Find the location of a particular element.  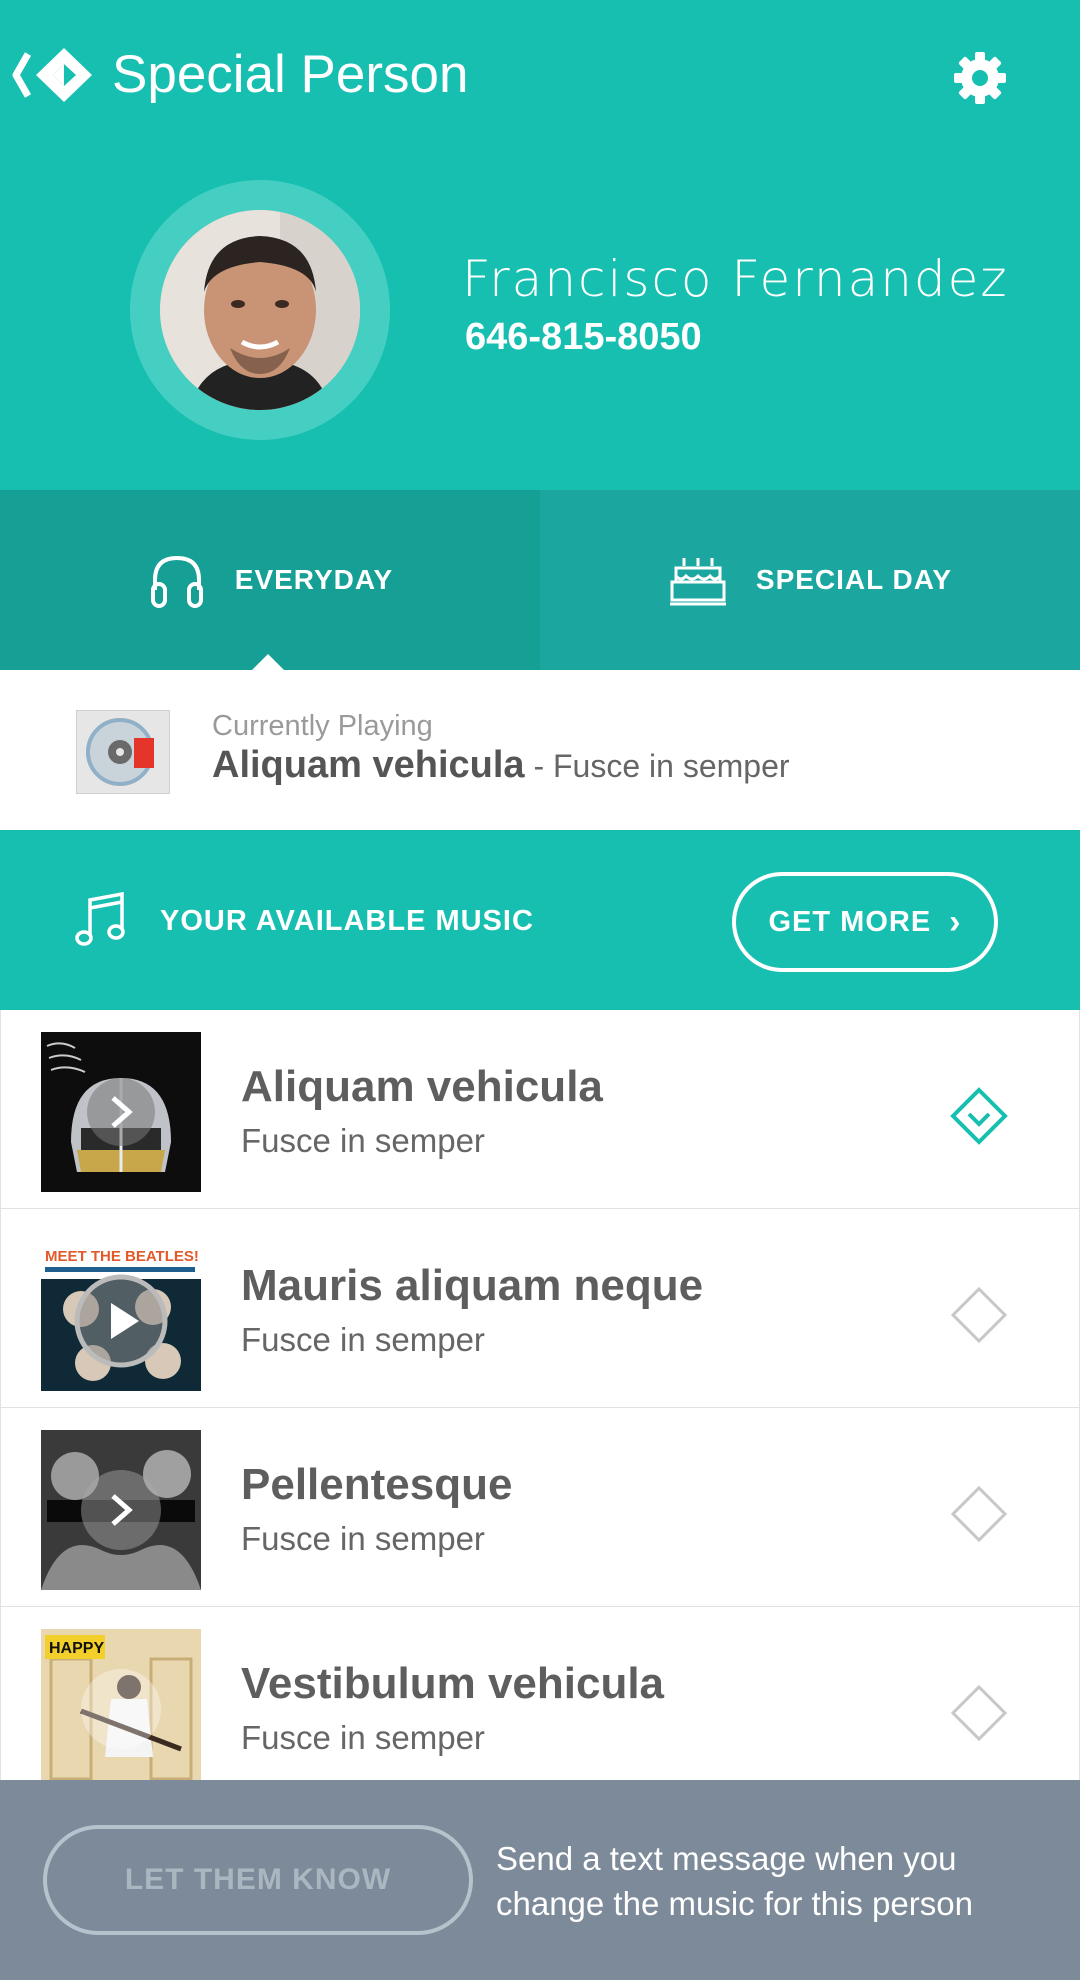

chevron-right-icon: › is located at coordinates (955, 921).